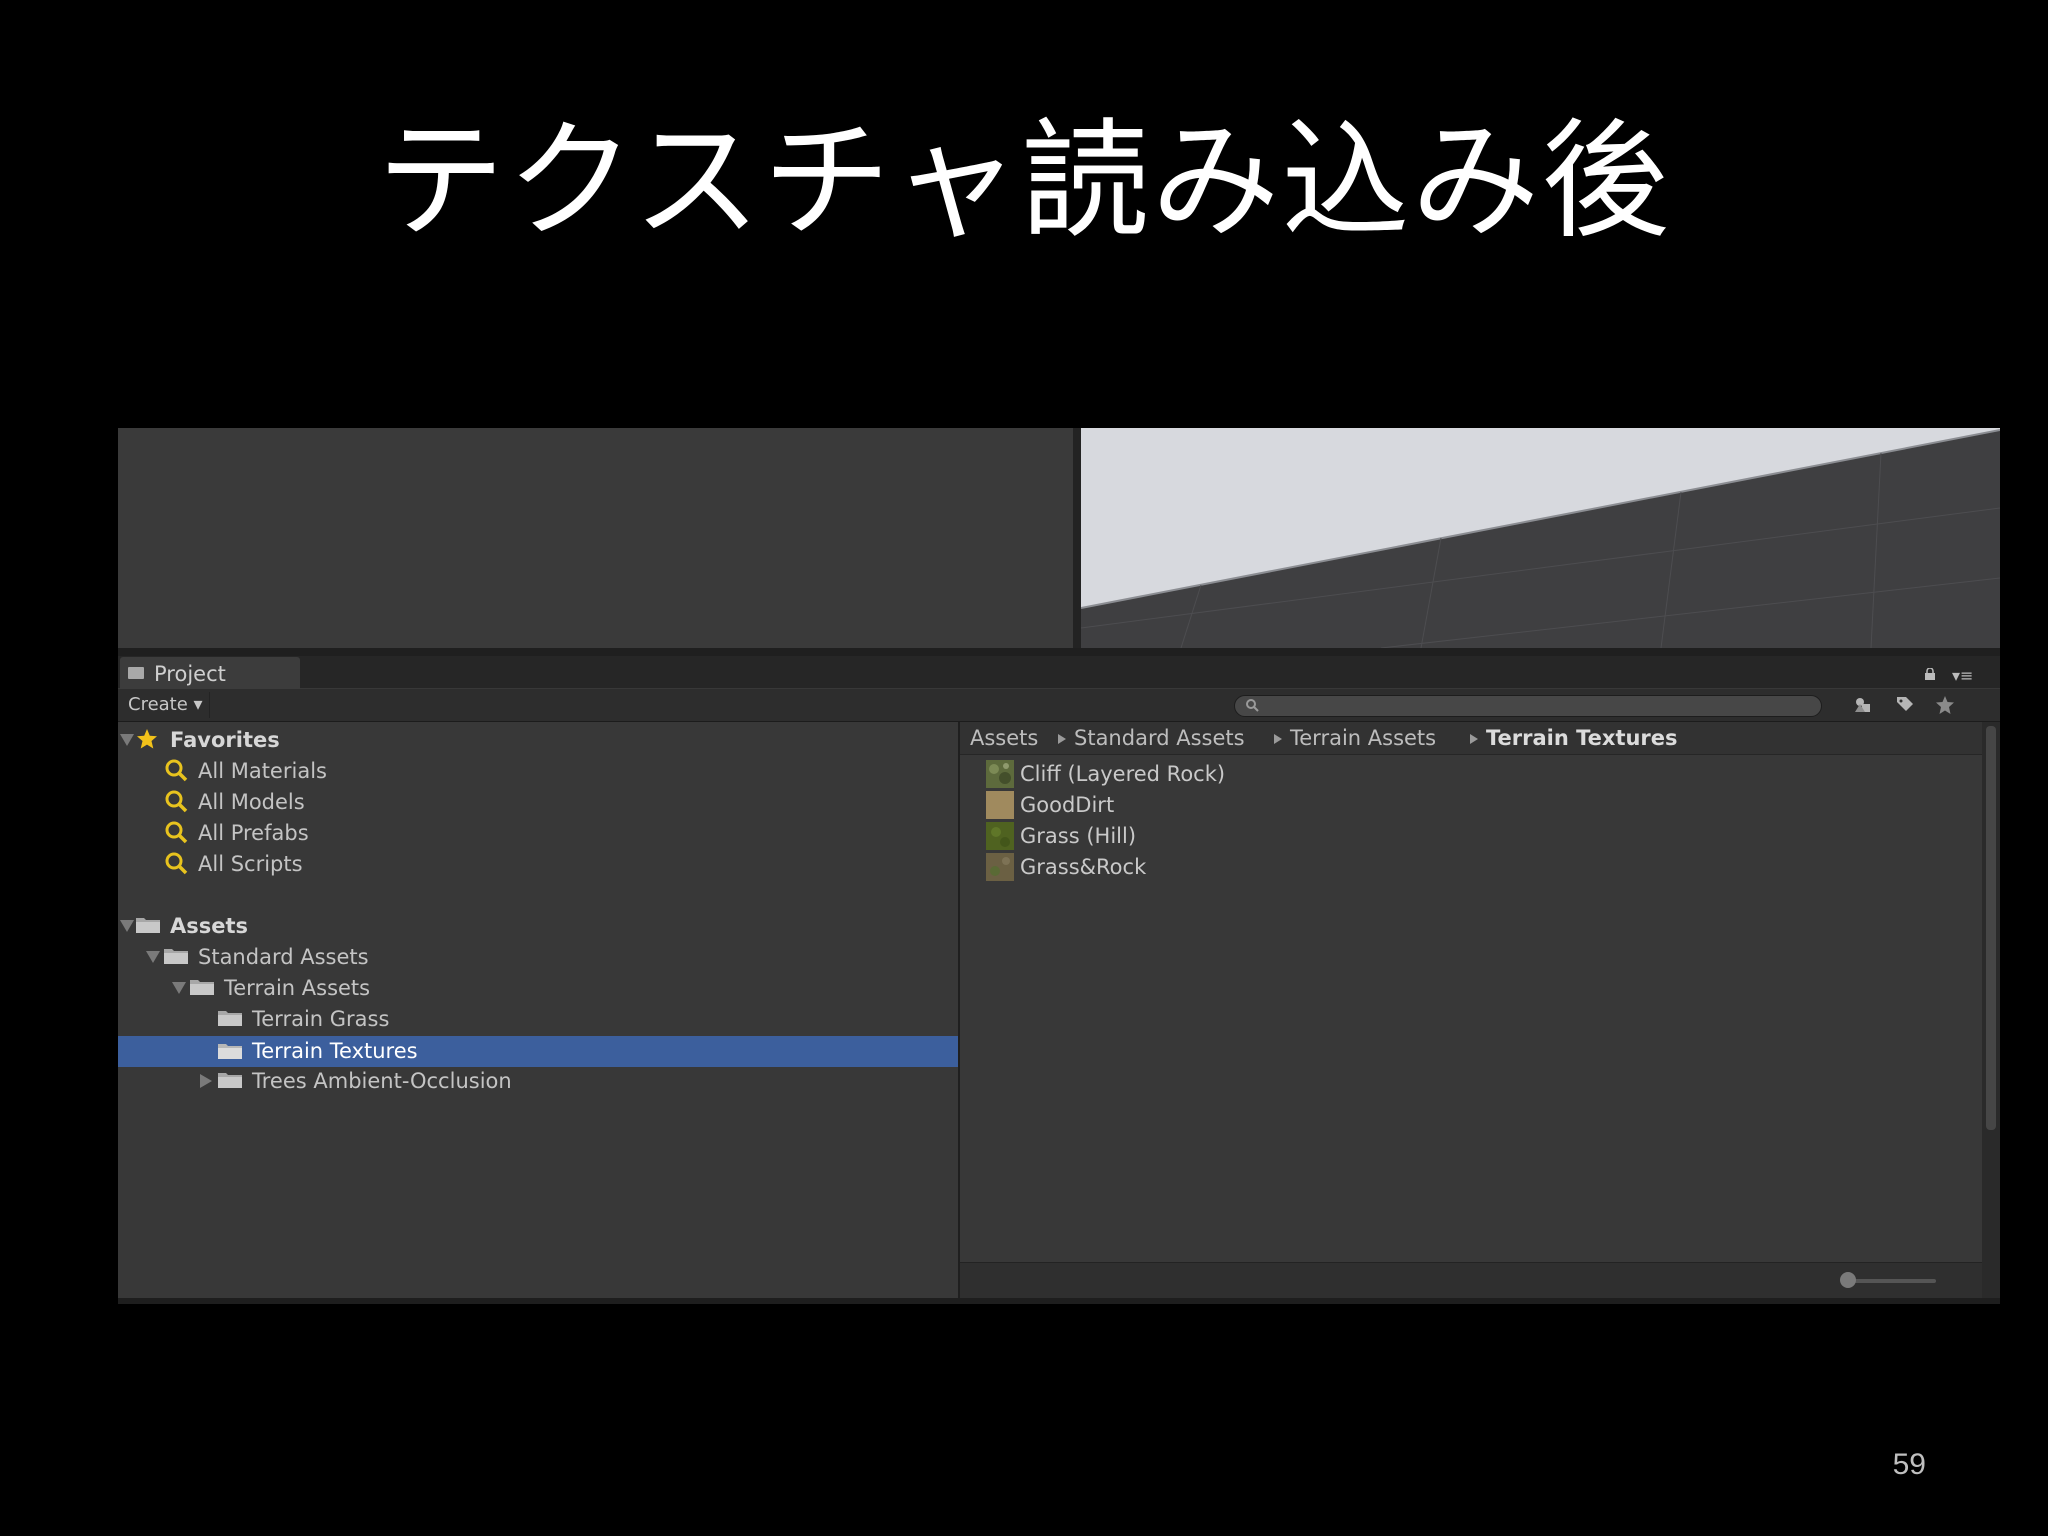 The height and width of the screenshot is (1536, 2048). I want to click on tree-item-all-models: All Models, so click(538, 802).